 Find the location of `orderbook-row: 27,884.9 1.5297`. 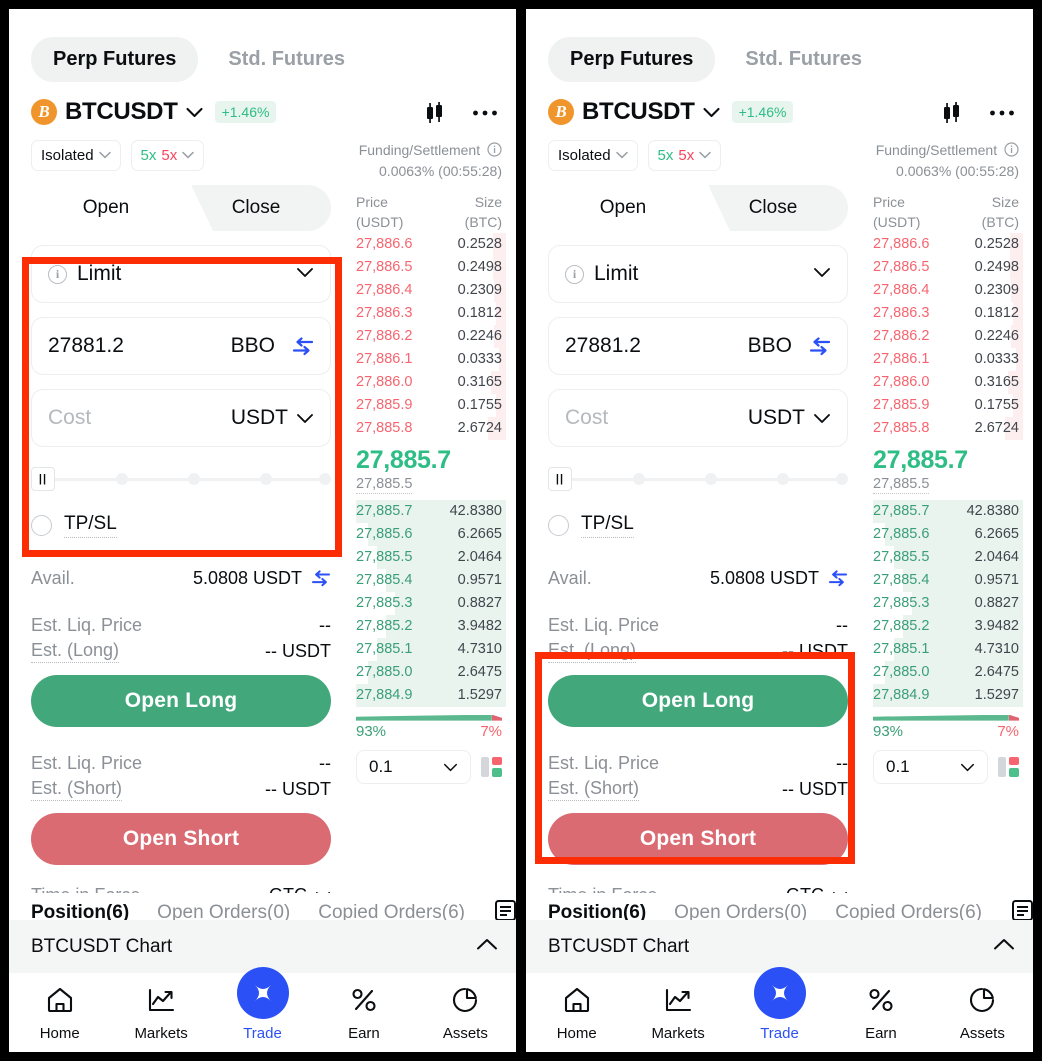

orderbook-row: 27,884.9 1.5297 is located at coordinates (431, 695).